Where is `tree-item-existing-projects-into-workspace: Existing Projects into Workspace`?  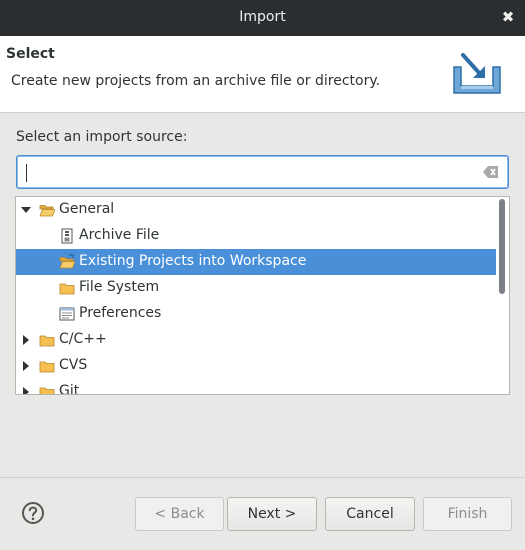
tree-item-existing-projects-into-workspace: Existing Projects into Workspace is located at coordinates (256, 262).